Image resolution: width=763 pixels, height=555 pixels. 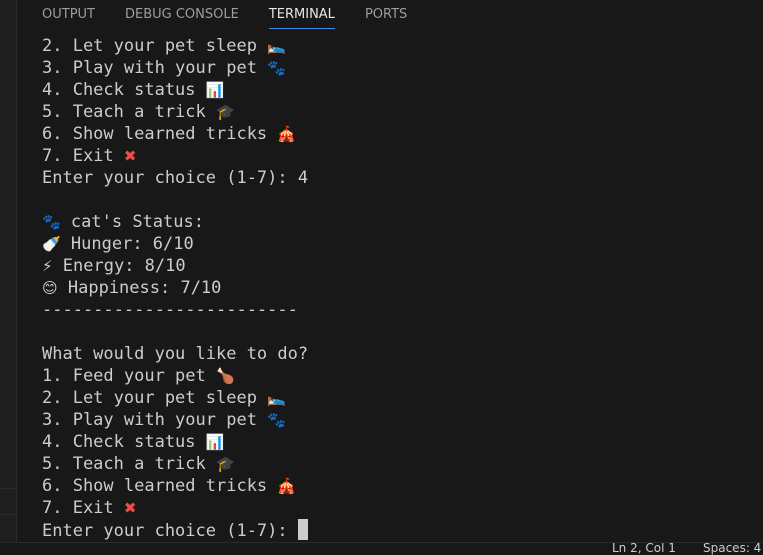 I want to click on terminal-emoji-icon: 😊, so click(x=50, y=288).